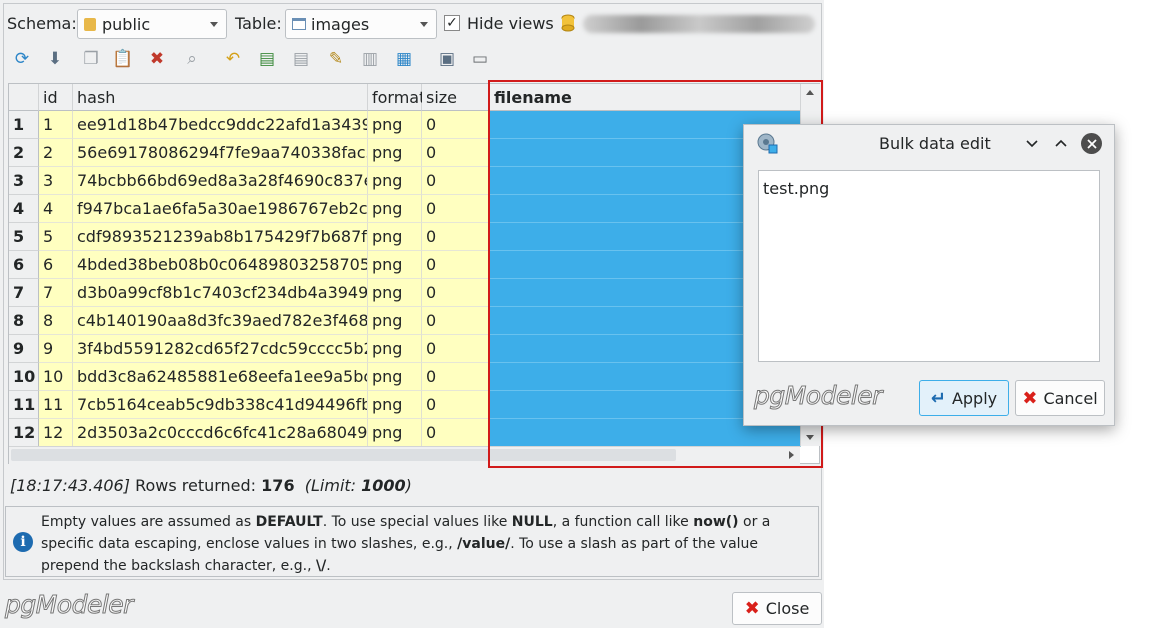  What do you see at coordinates (56, 237) in the screenshot?
I see `cell-id: 5` at bounding box center [56, 237].